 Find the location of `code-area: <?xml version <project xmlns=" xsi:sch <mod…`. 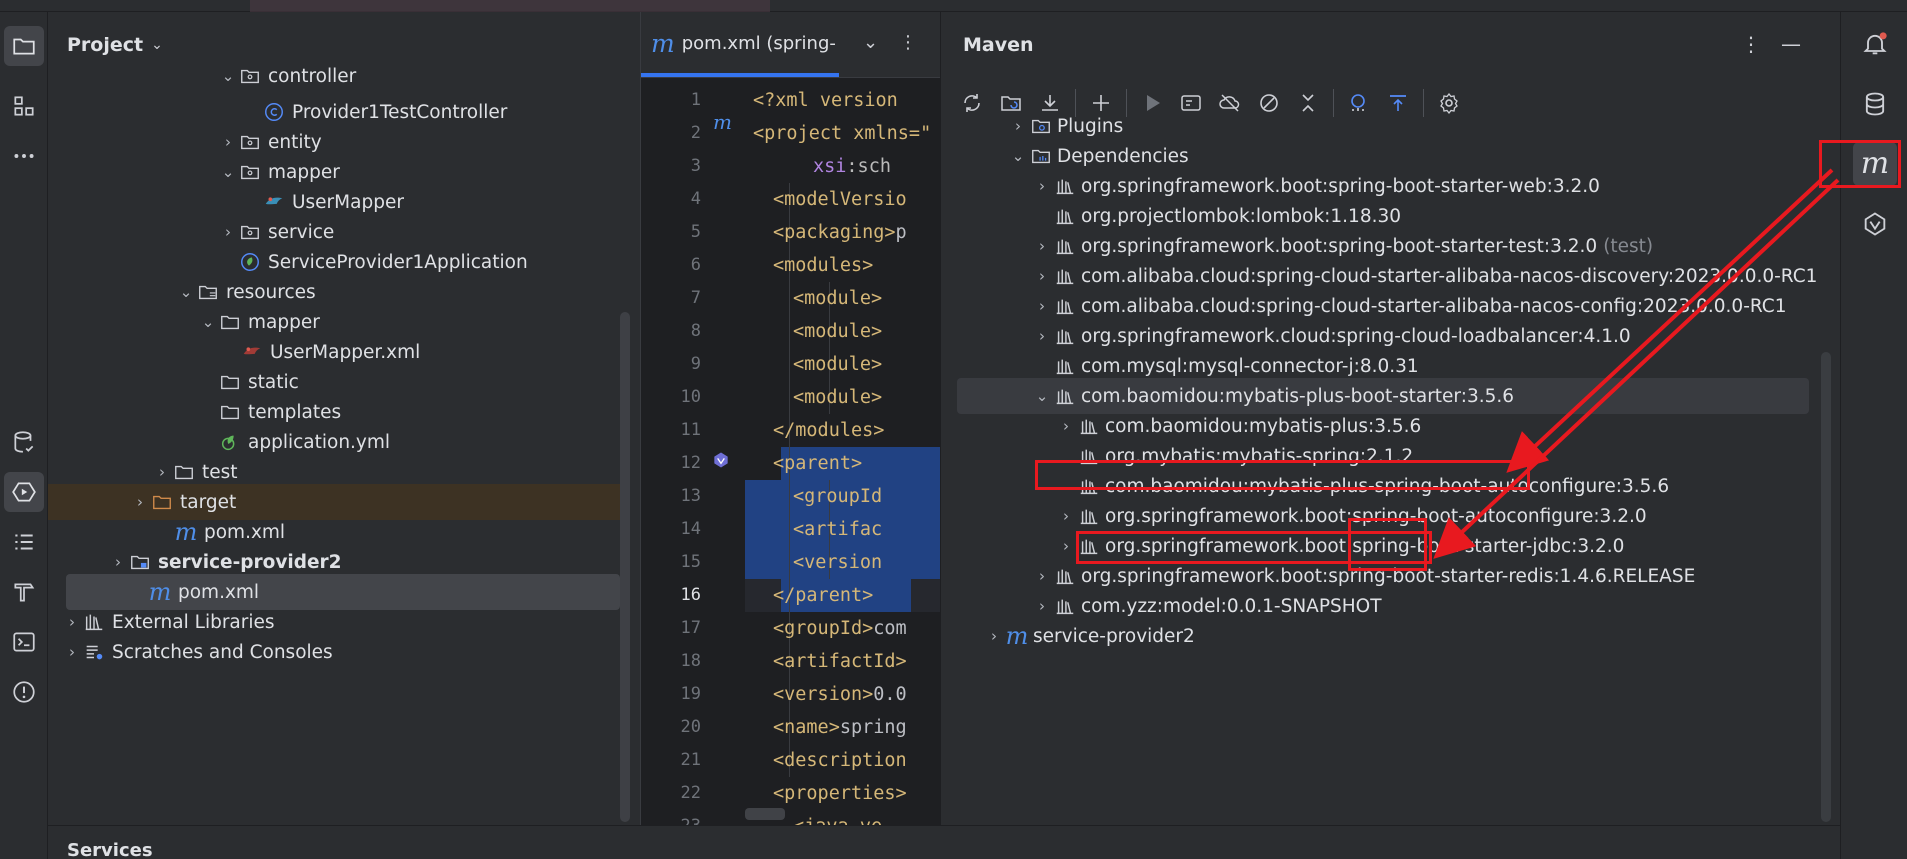

code-area: <?xml version <project xmlns=" xsi:sch <mod… is located at coordinates (843, 451).